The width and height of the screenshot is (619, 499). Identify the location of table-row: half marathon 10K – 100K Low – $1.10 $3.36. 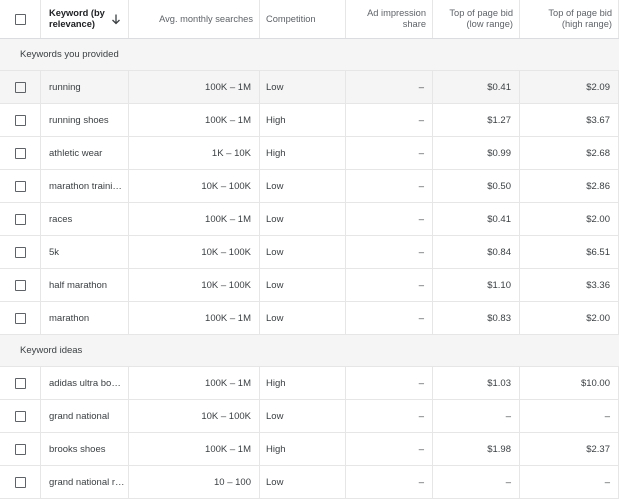
(309, 285).